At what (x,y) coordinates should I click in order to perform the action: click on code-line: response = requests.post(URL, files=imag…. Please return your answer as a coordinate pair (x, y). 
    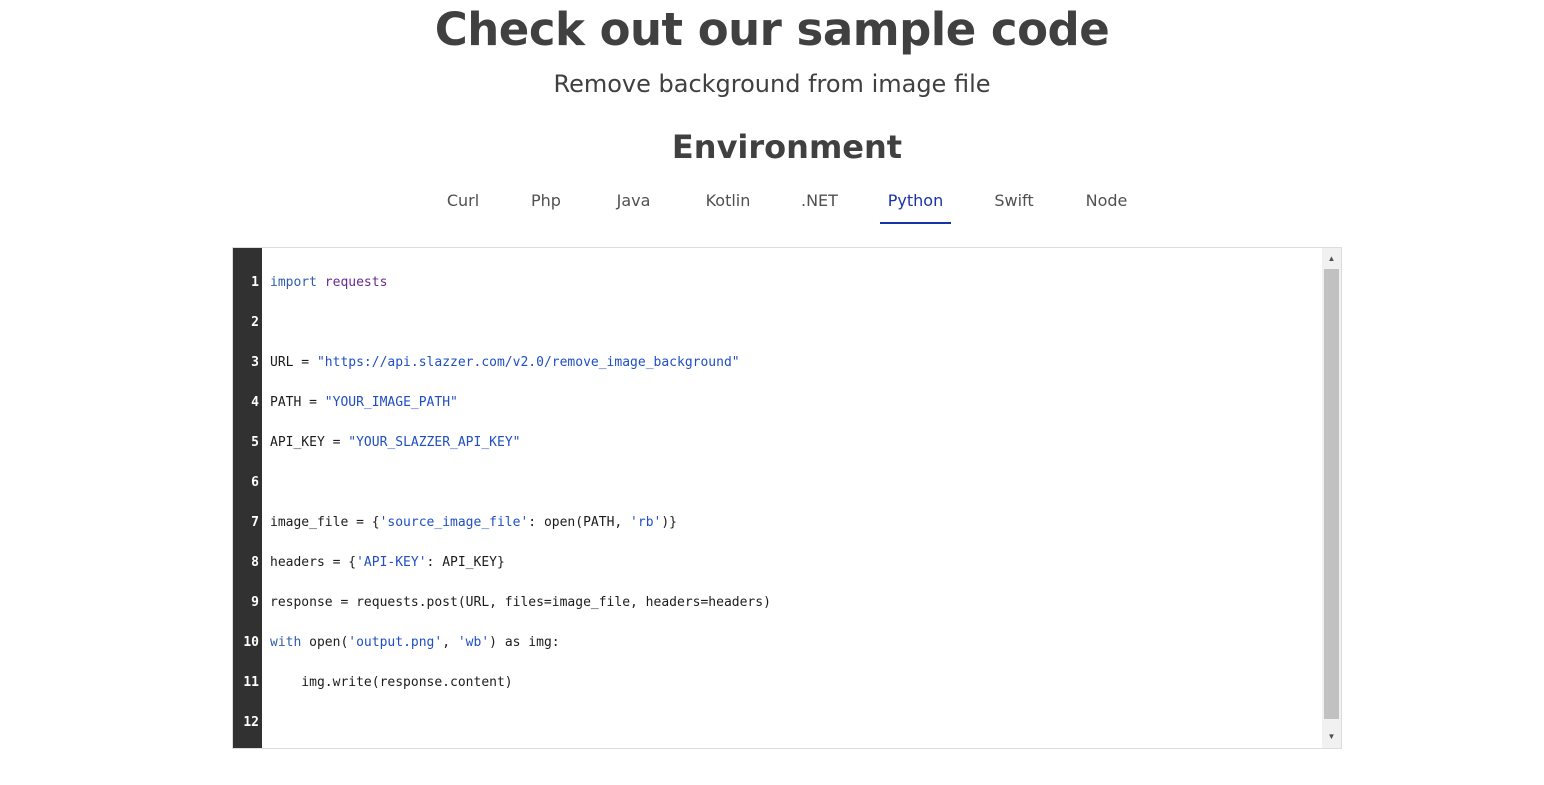
    Looking at the image, I should click on (520, 602).